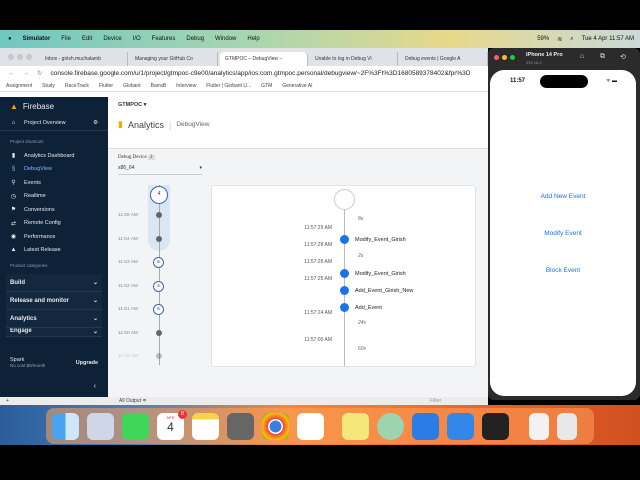 The image size is (640, 480). What do you see at coordinates (77, 86) in the screenshot?
I see `bookmark: RaceTrack` at bounding box center [77, 86].